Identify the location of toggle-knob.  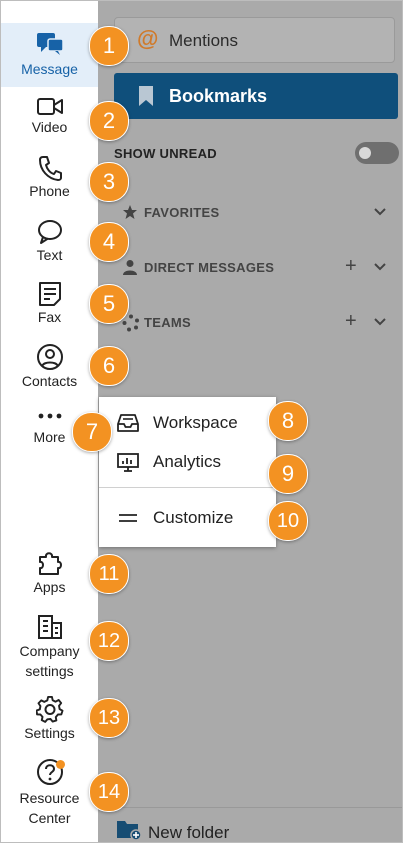
(365, 153).